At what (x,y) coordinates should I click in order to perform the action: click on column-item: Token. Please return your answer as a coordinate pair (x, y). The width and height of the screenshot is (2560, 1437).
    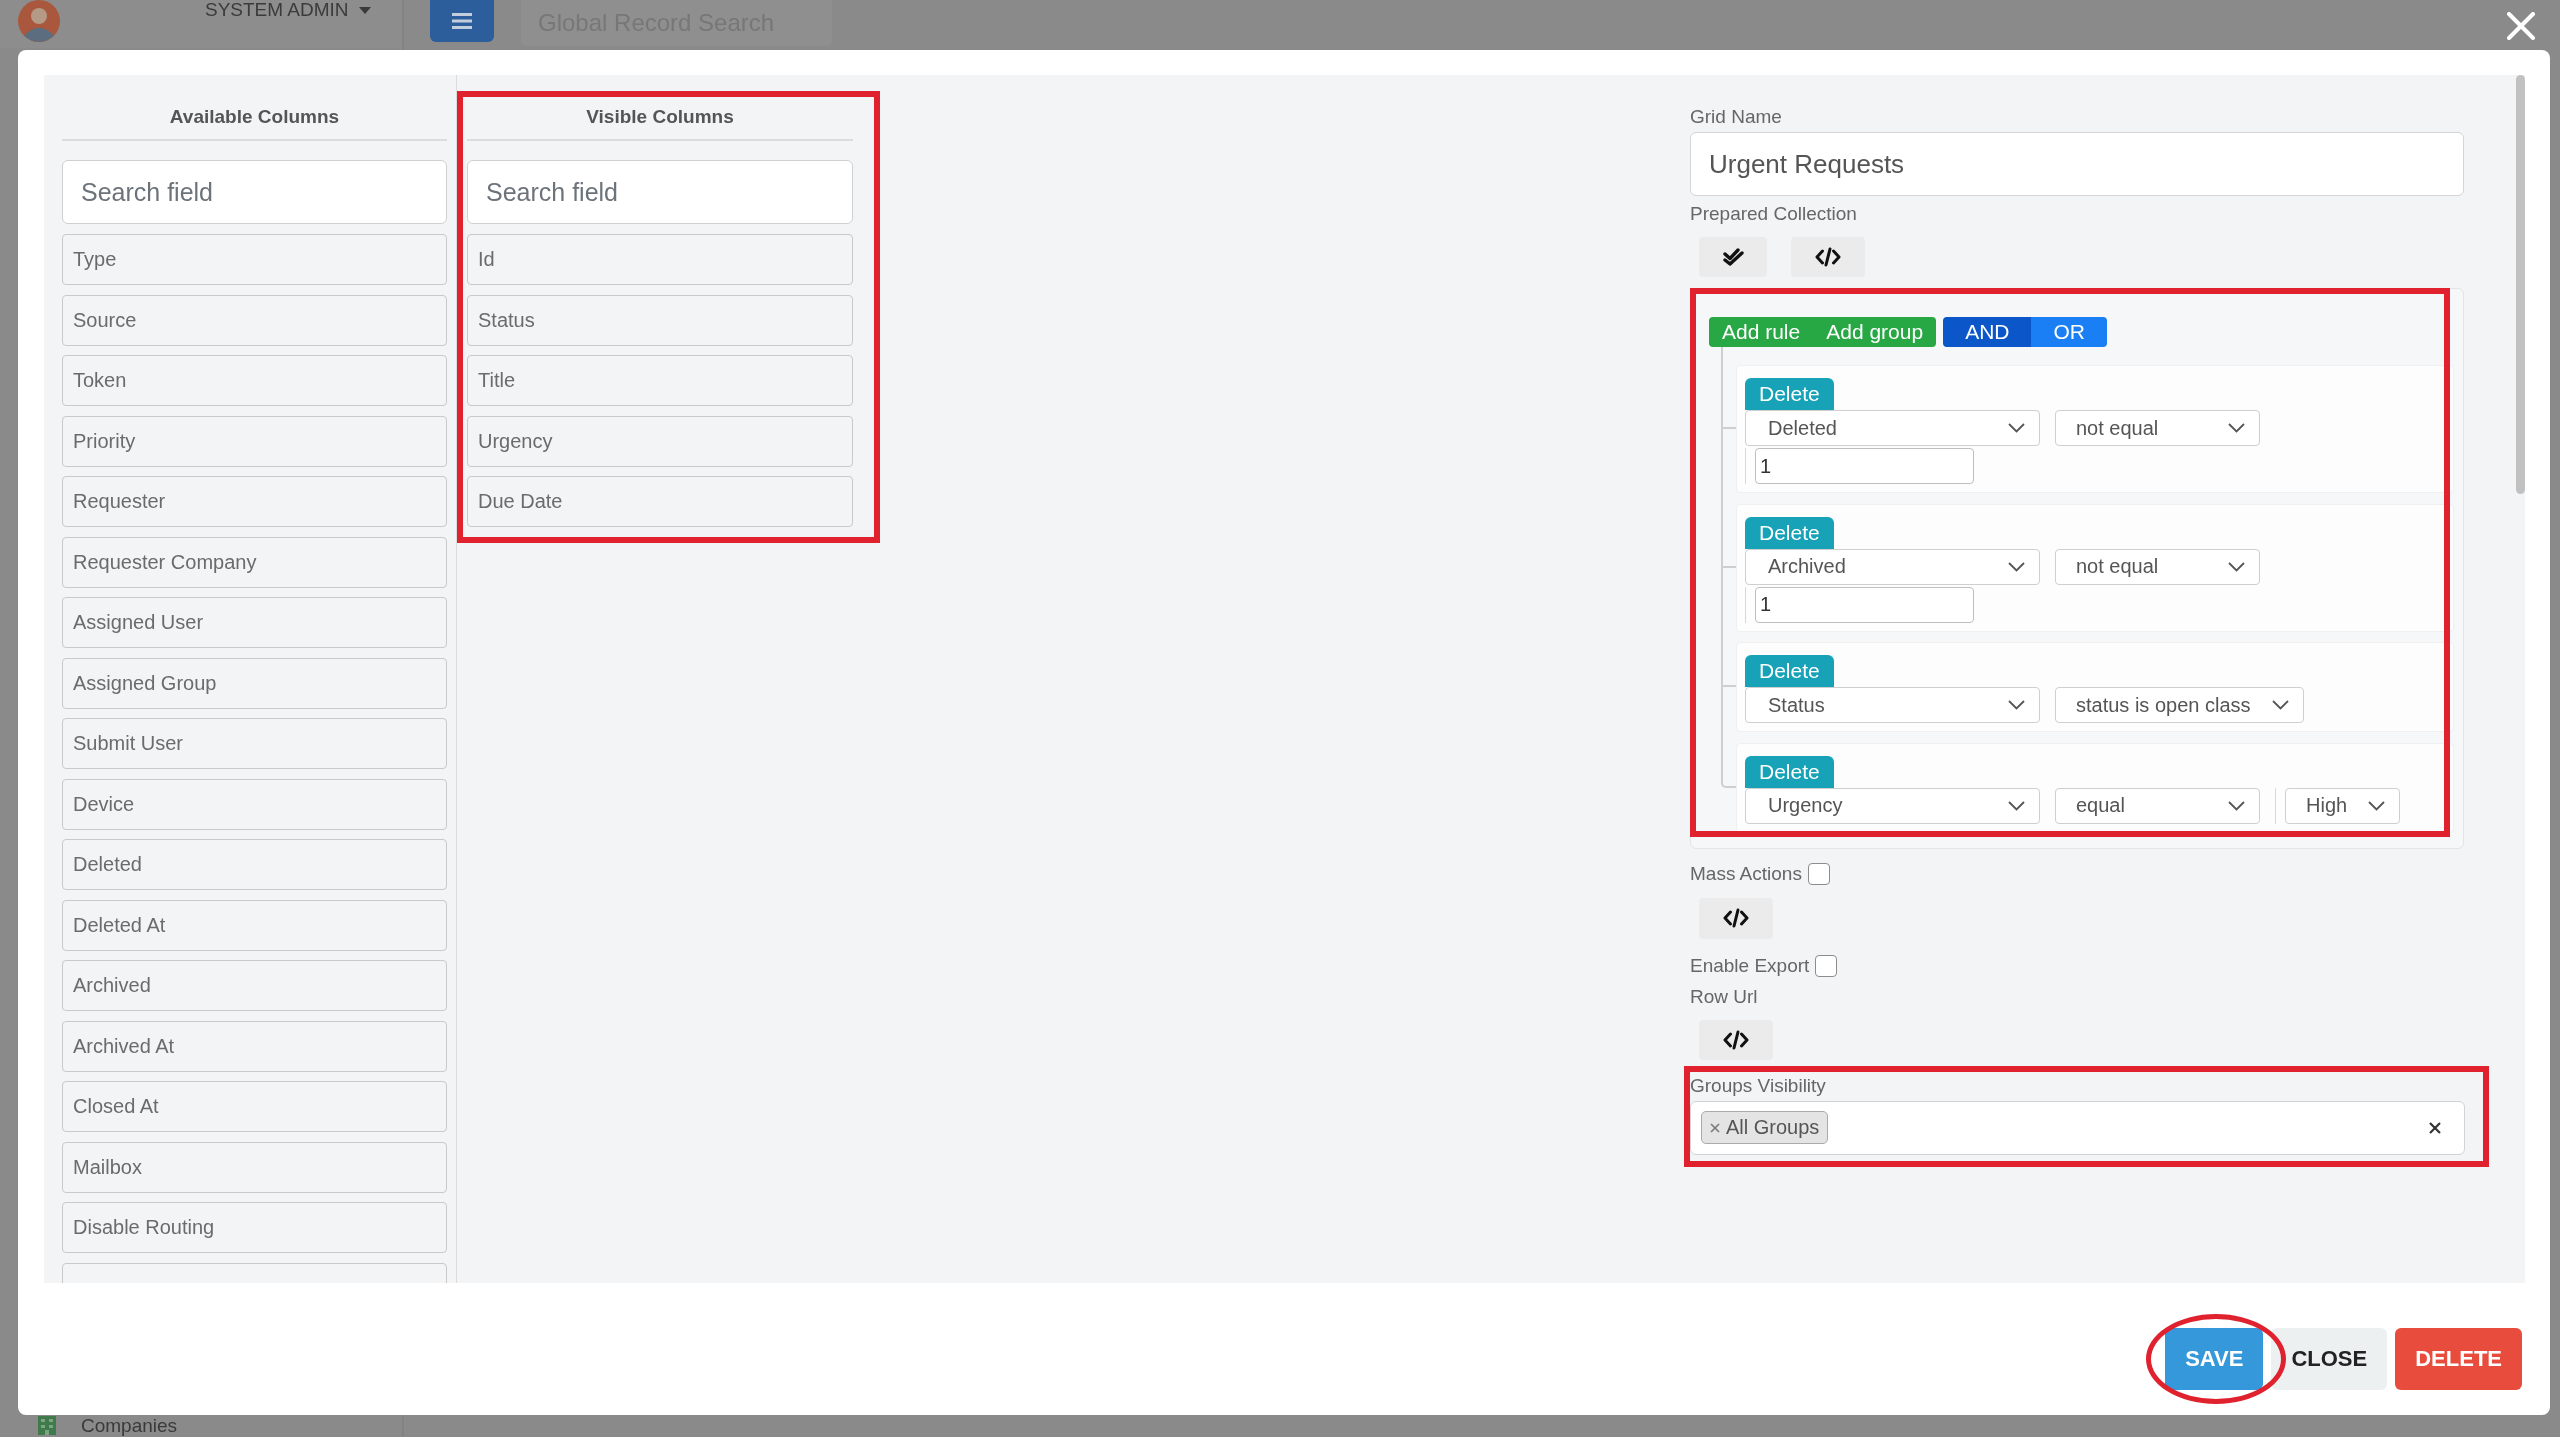
    Looking at the image, I should click on (254, 380).